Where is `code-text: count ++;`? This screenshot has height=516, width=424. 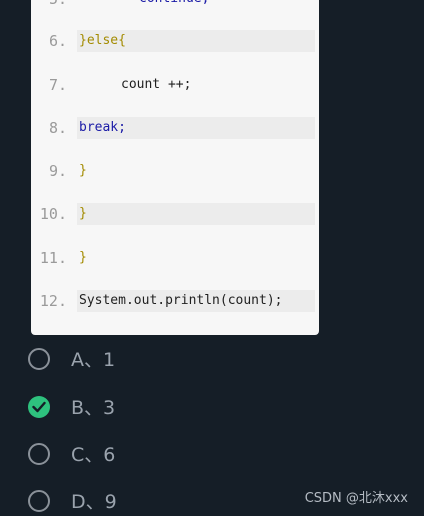 code-text: count ++; is located at coordinates (156, 84).